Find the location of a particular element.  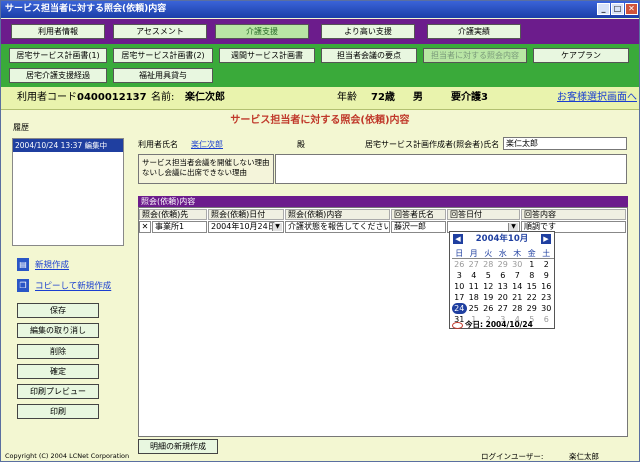

nav-welfare-equipment: 福祉用具貸与 is located at coordinates (163, 75).